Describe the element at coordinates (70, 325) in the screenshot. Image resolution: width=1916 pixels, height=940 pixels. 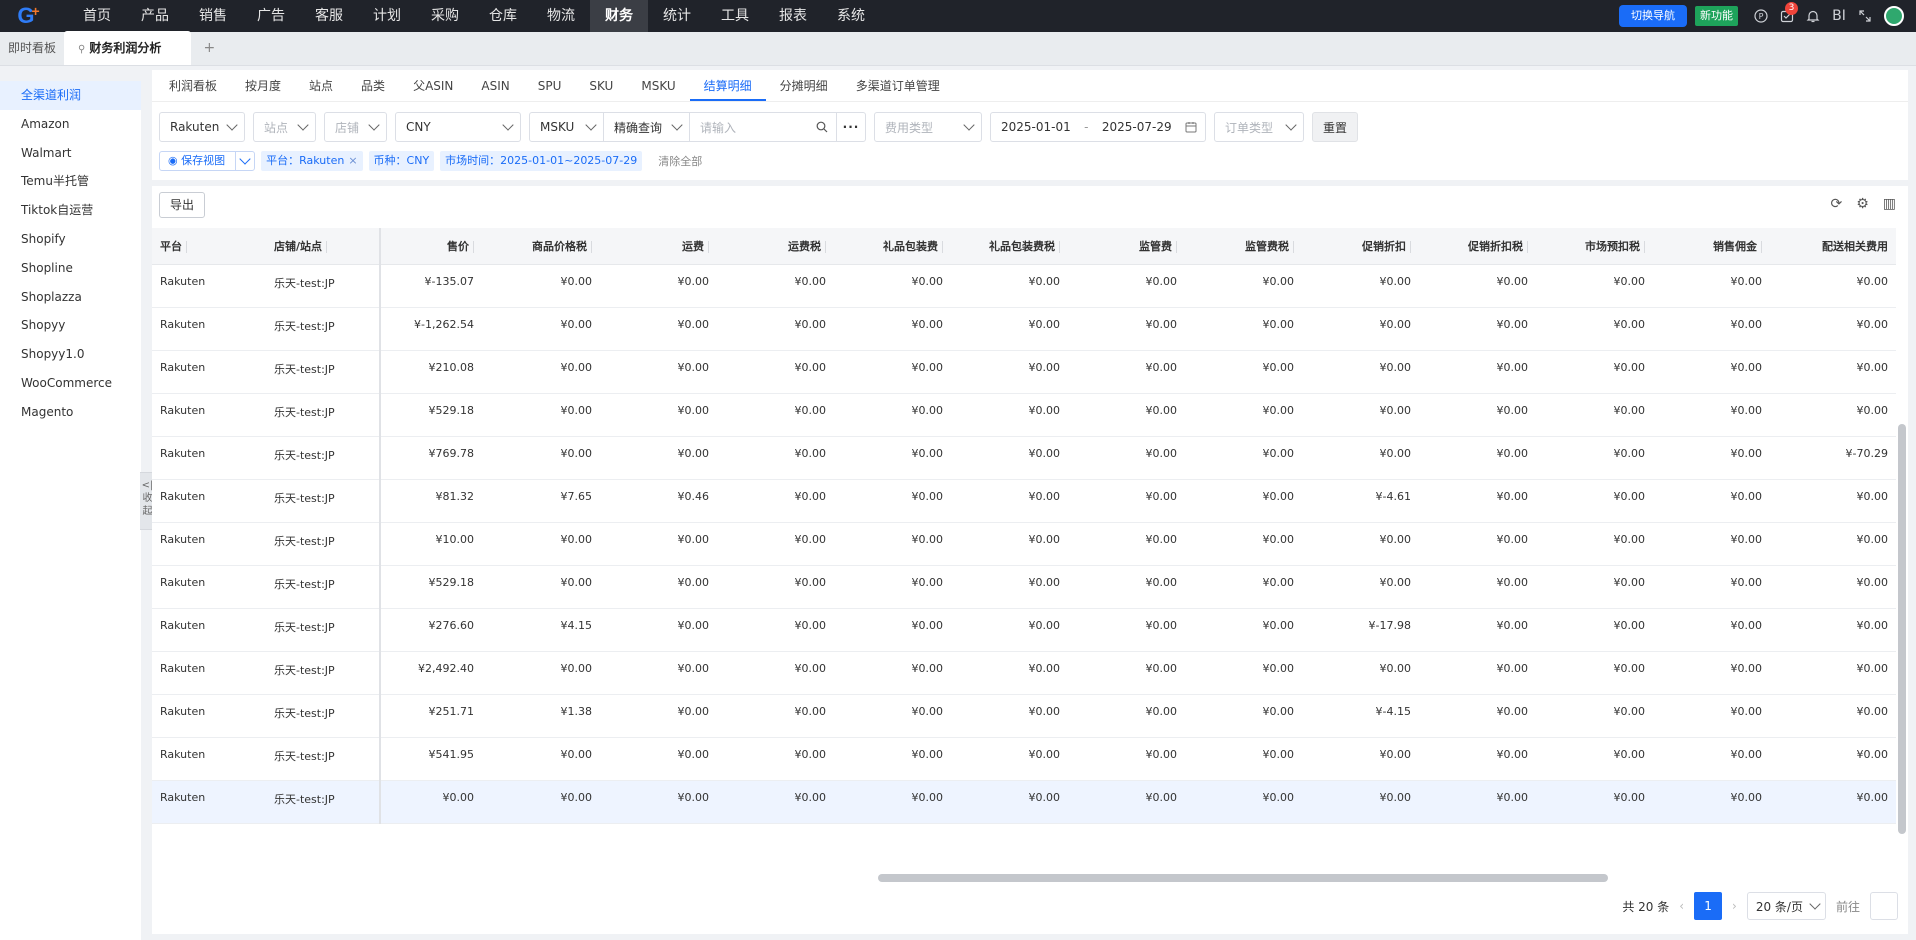
I see `sidebar-item-8: Shopyy` at that location.